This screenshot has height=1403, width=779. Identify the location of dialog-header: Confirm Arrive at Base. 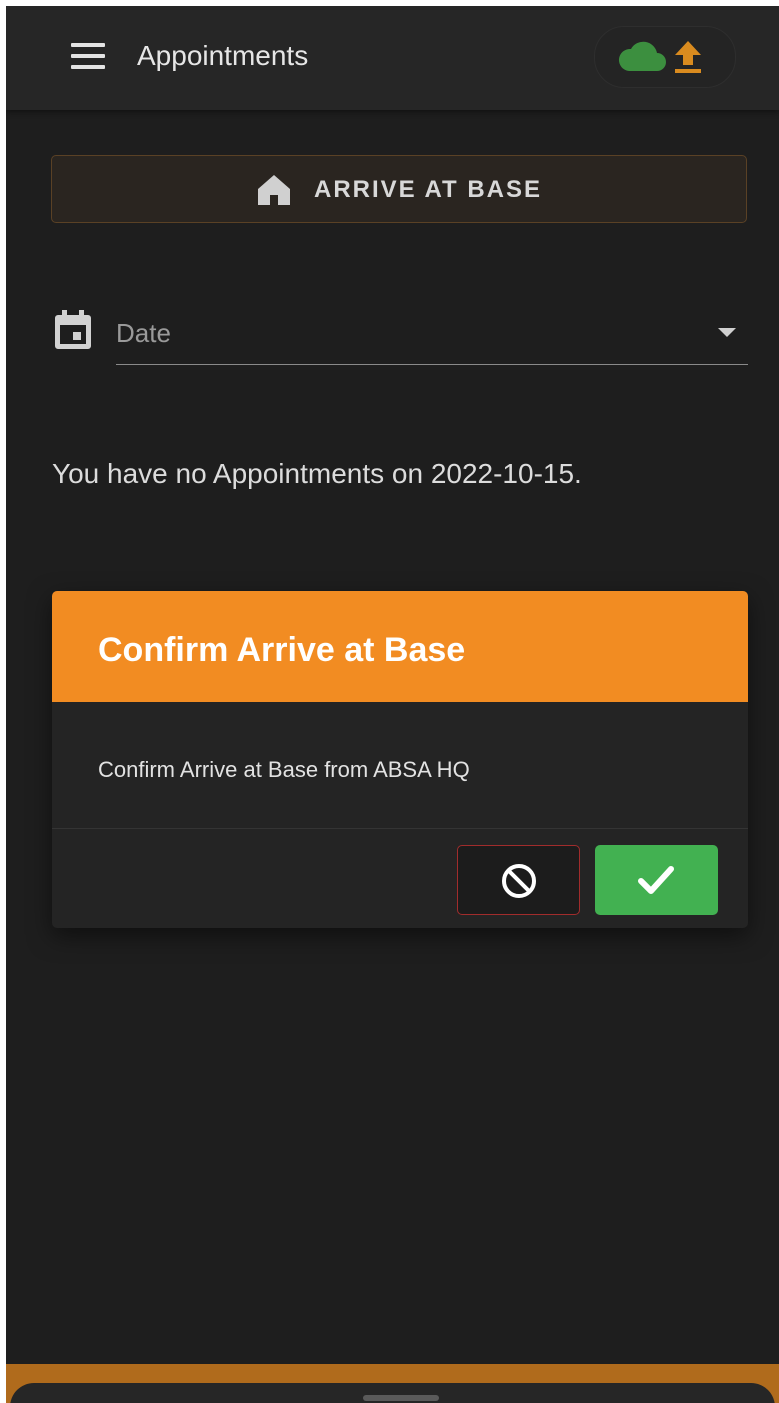
(400, 646).